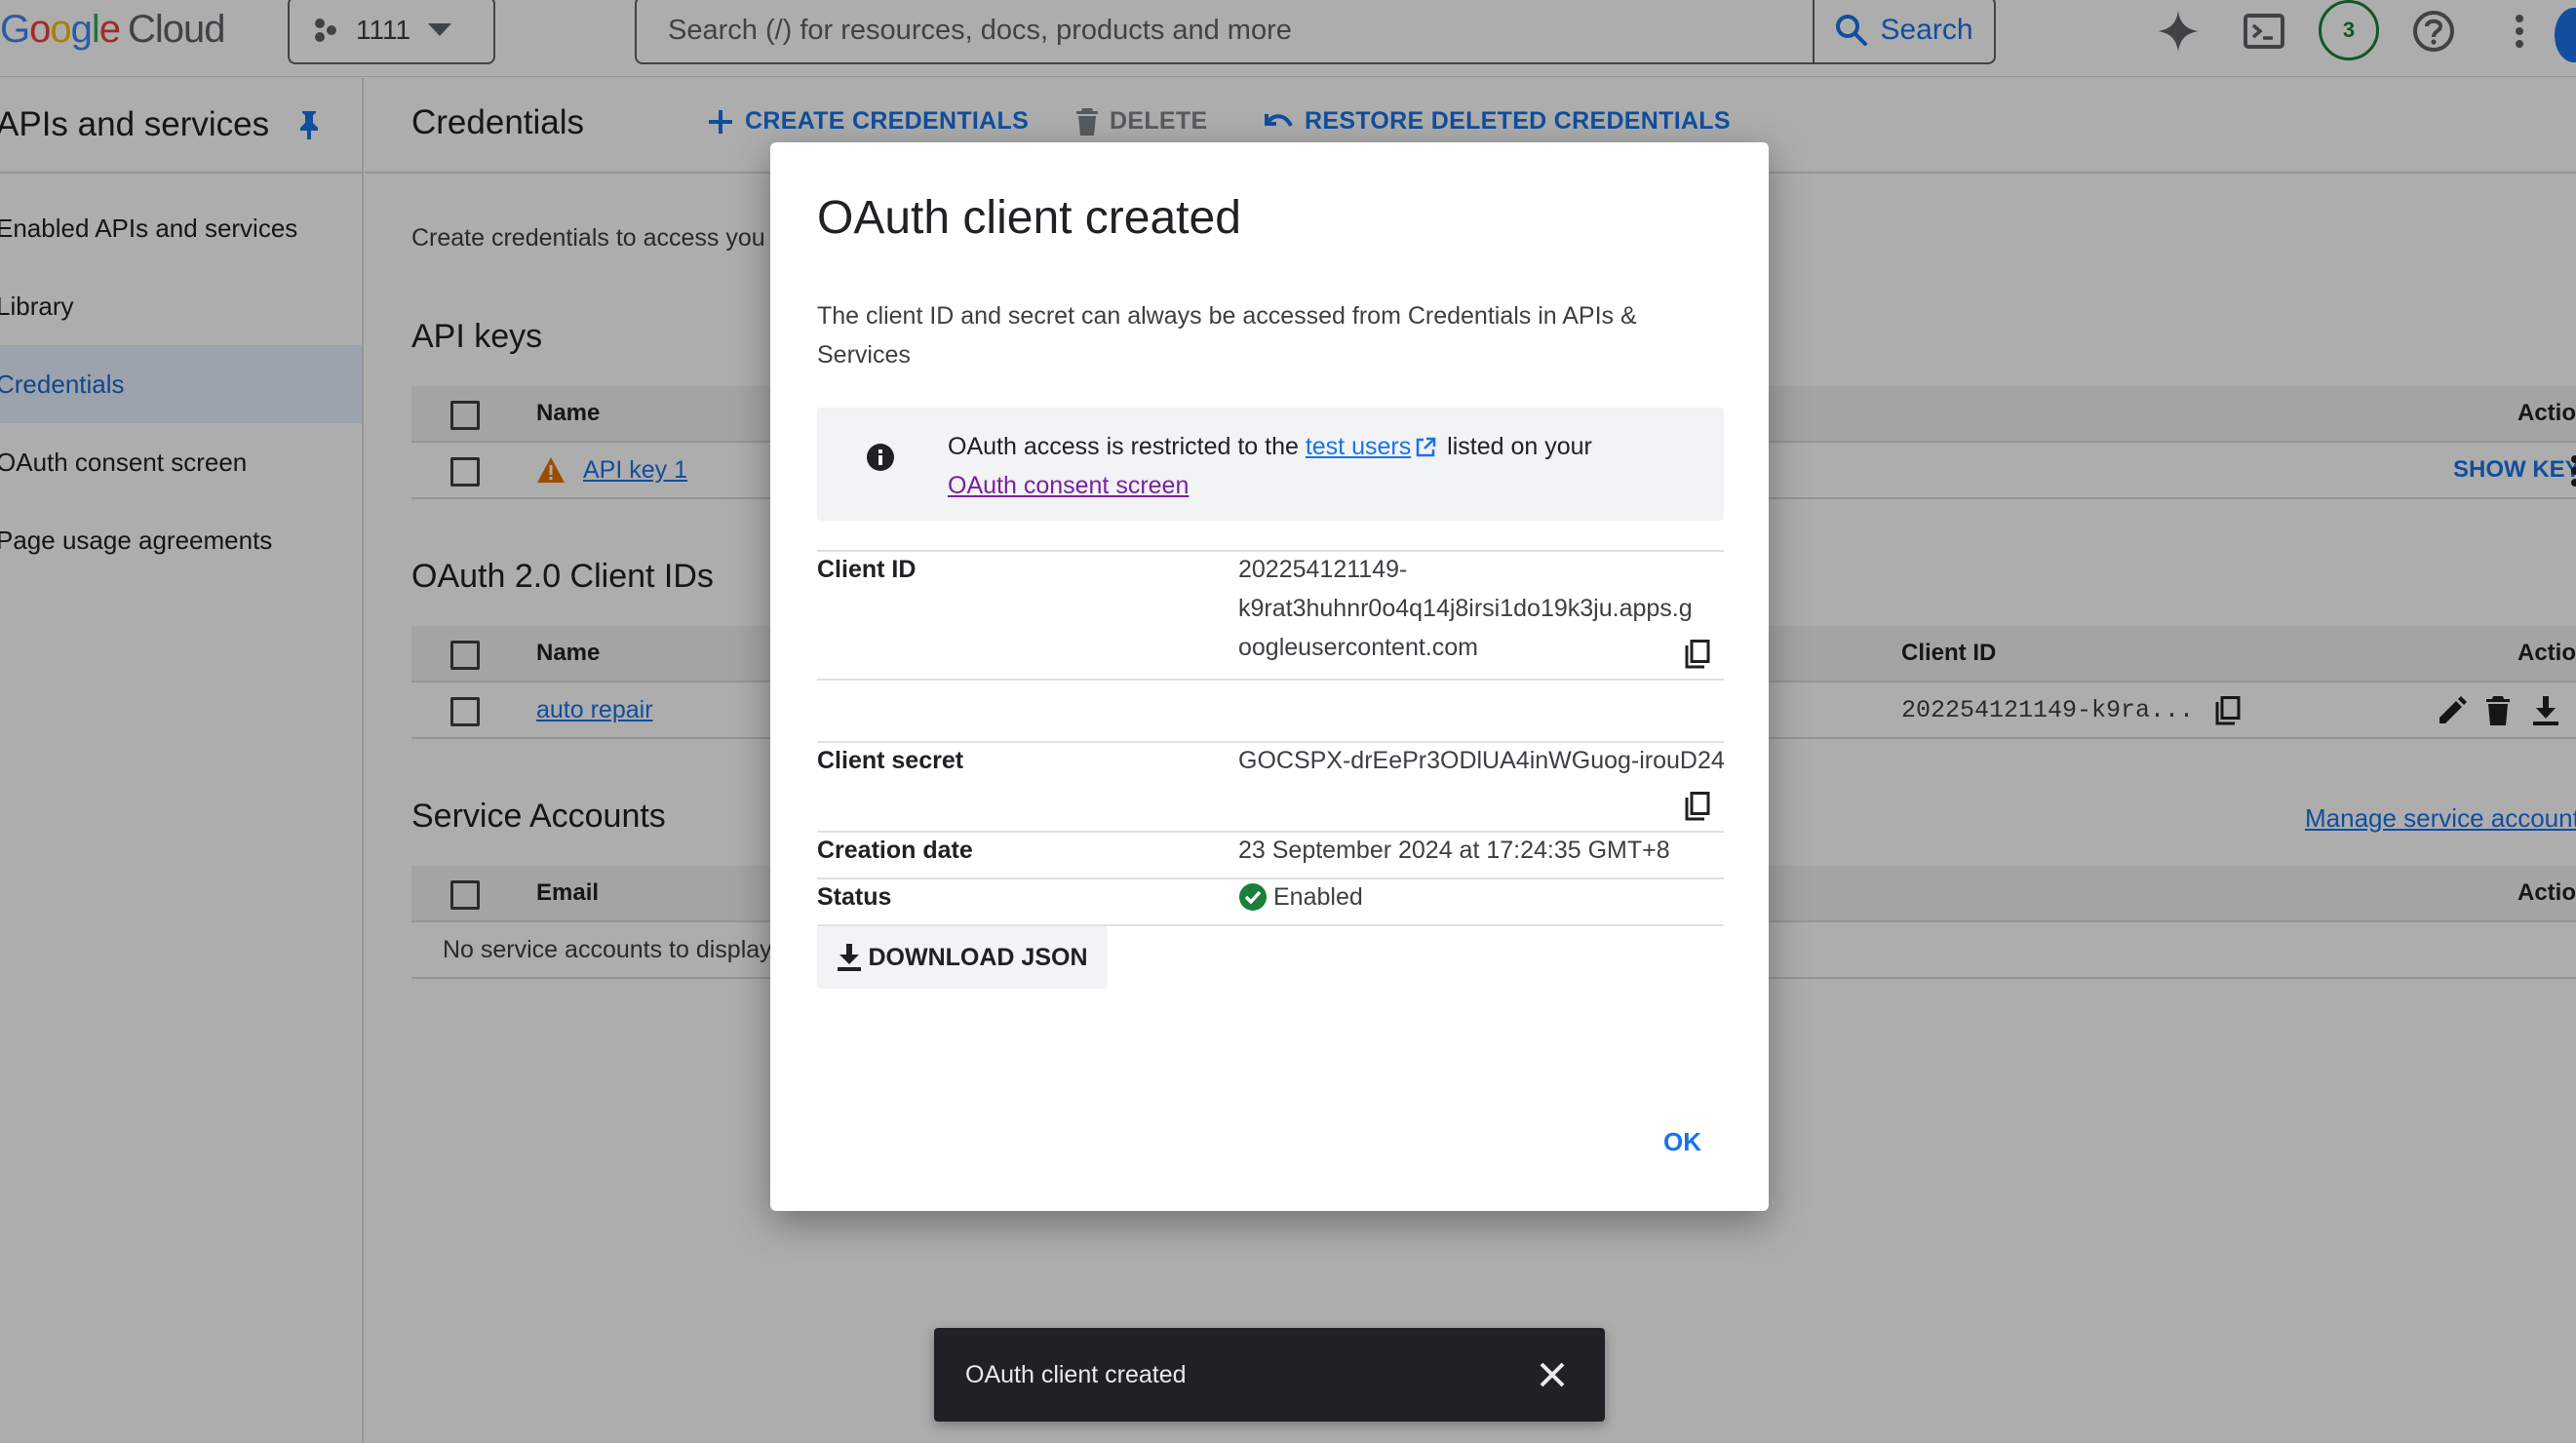 The height and width of the screenshot is (1443, 2576). I want to click on oauth-consent-screen-link: OAuth consent screen, so click(1068, 485).